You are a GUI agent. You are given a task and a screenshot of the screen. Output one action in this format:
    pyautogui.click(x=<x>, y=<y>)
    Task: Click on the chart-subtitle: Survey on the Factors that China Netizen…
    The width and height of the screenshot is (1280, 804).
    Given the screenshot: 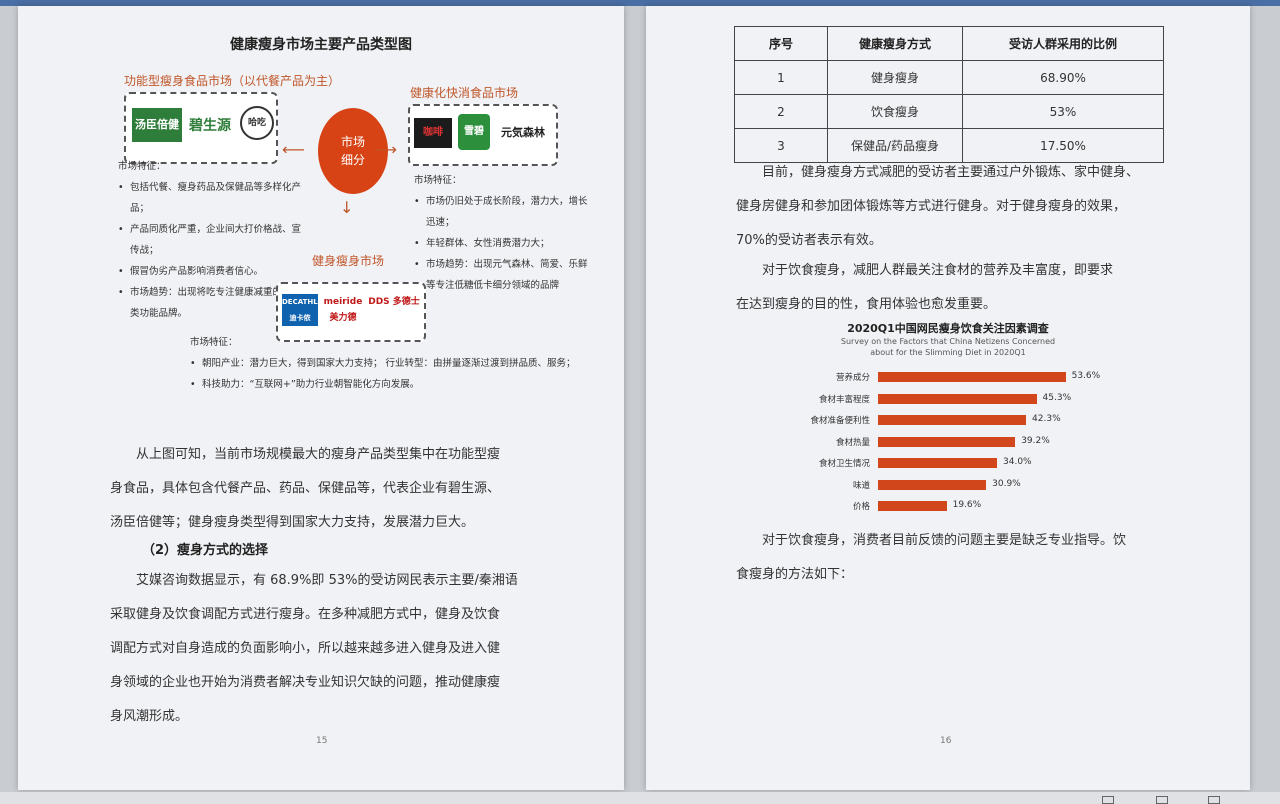 What is the action you would take?
    pyautogui.click(x=948, y=347)
    